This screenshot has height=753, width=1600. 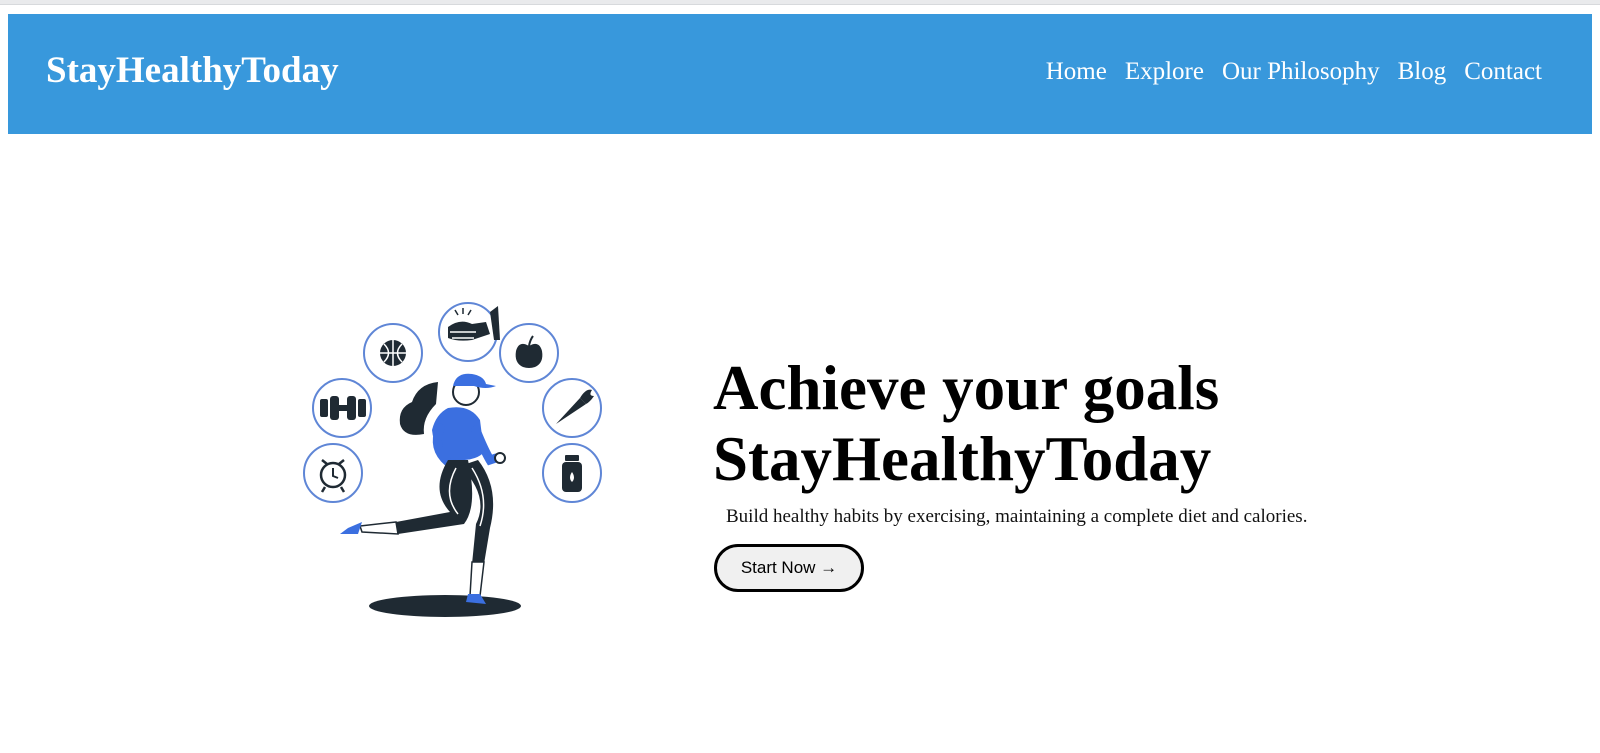 What do you see at coordinates (393, 353) in the screenshot?
I see `basketball-icon` at bounding box center [393, 353].